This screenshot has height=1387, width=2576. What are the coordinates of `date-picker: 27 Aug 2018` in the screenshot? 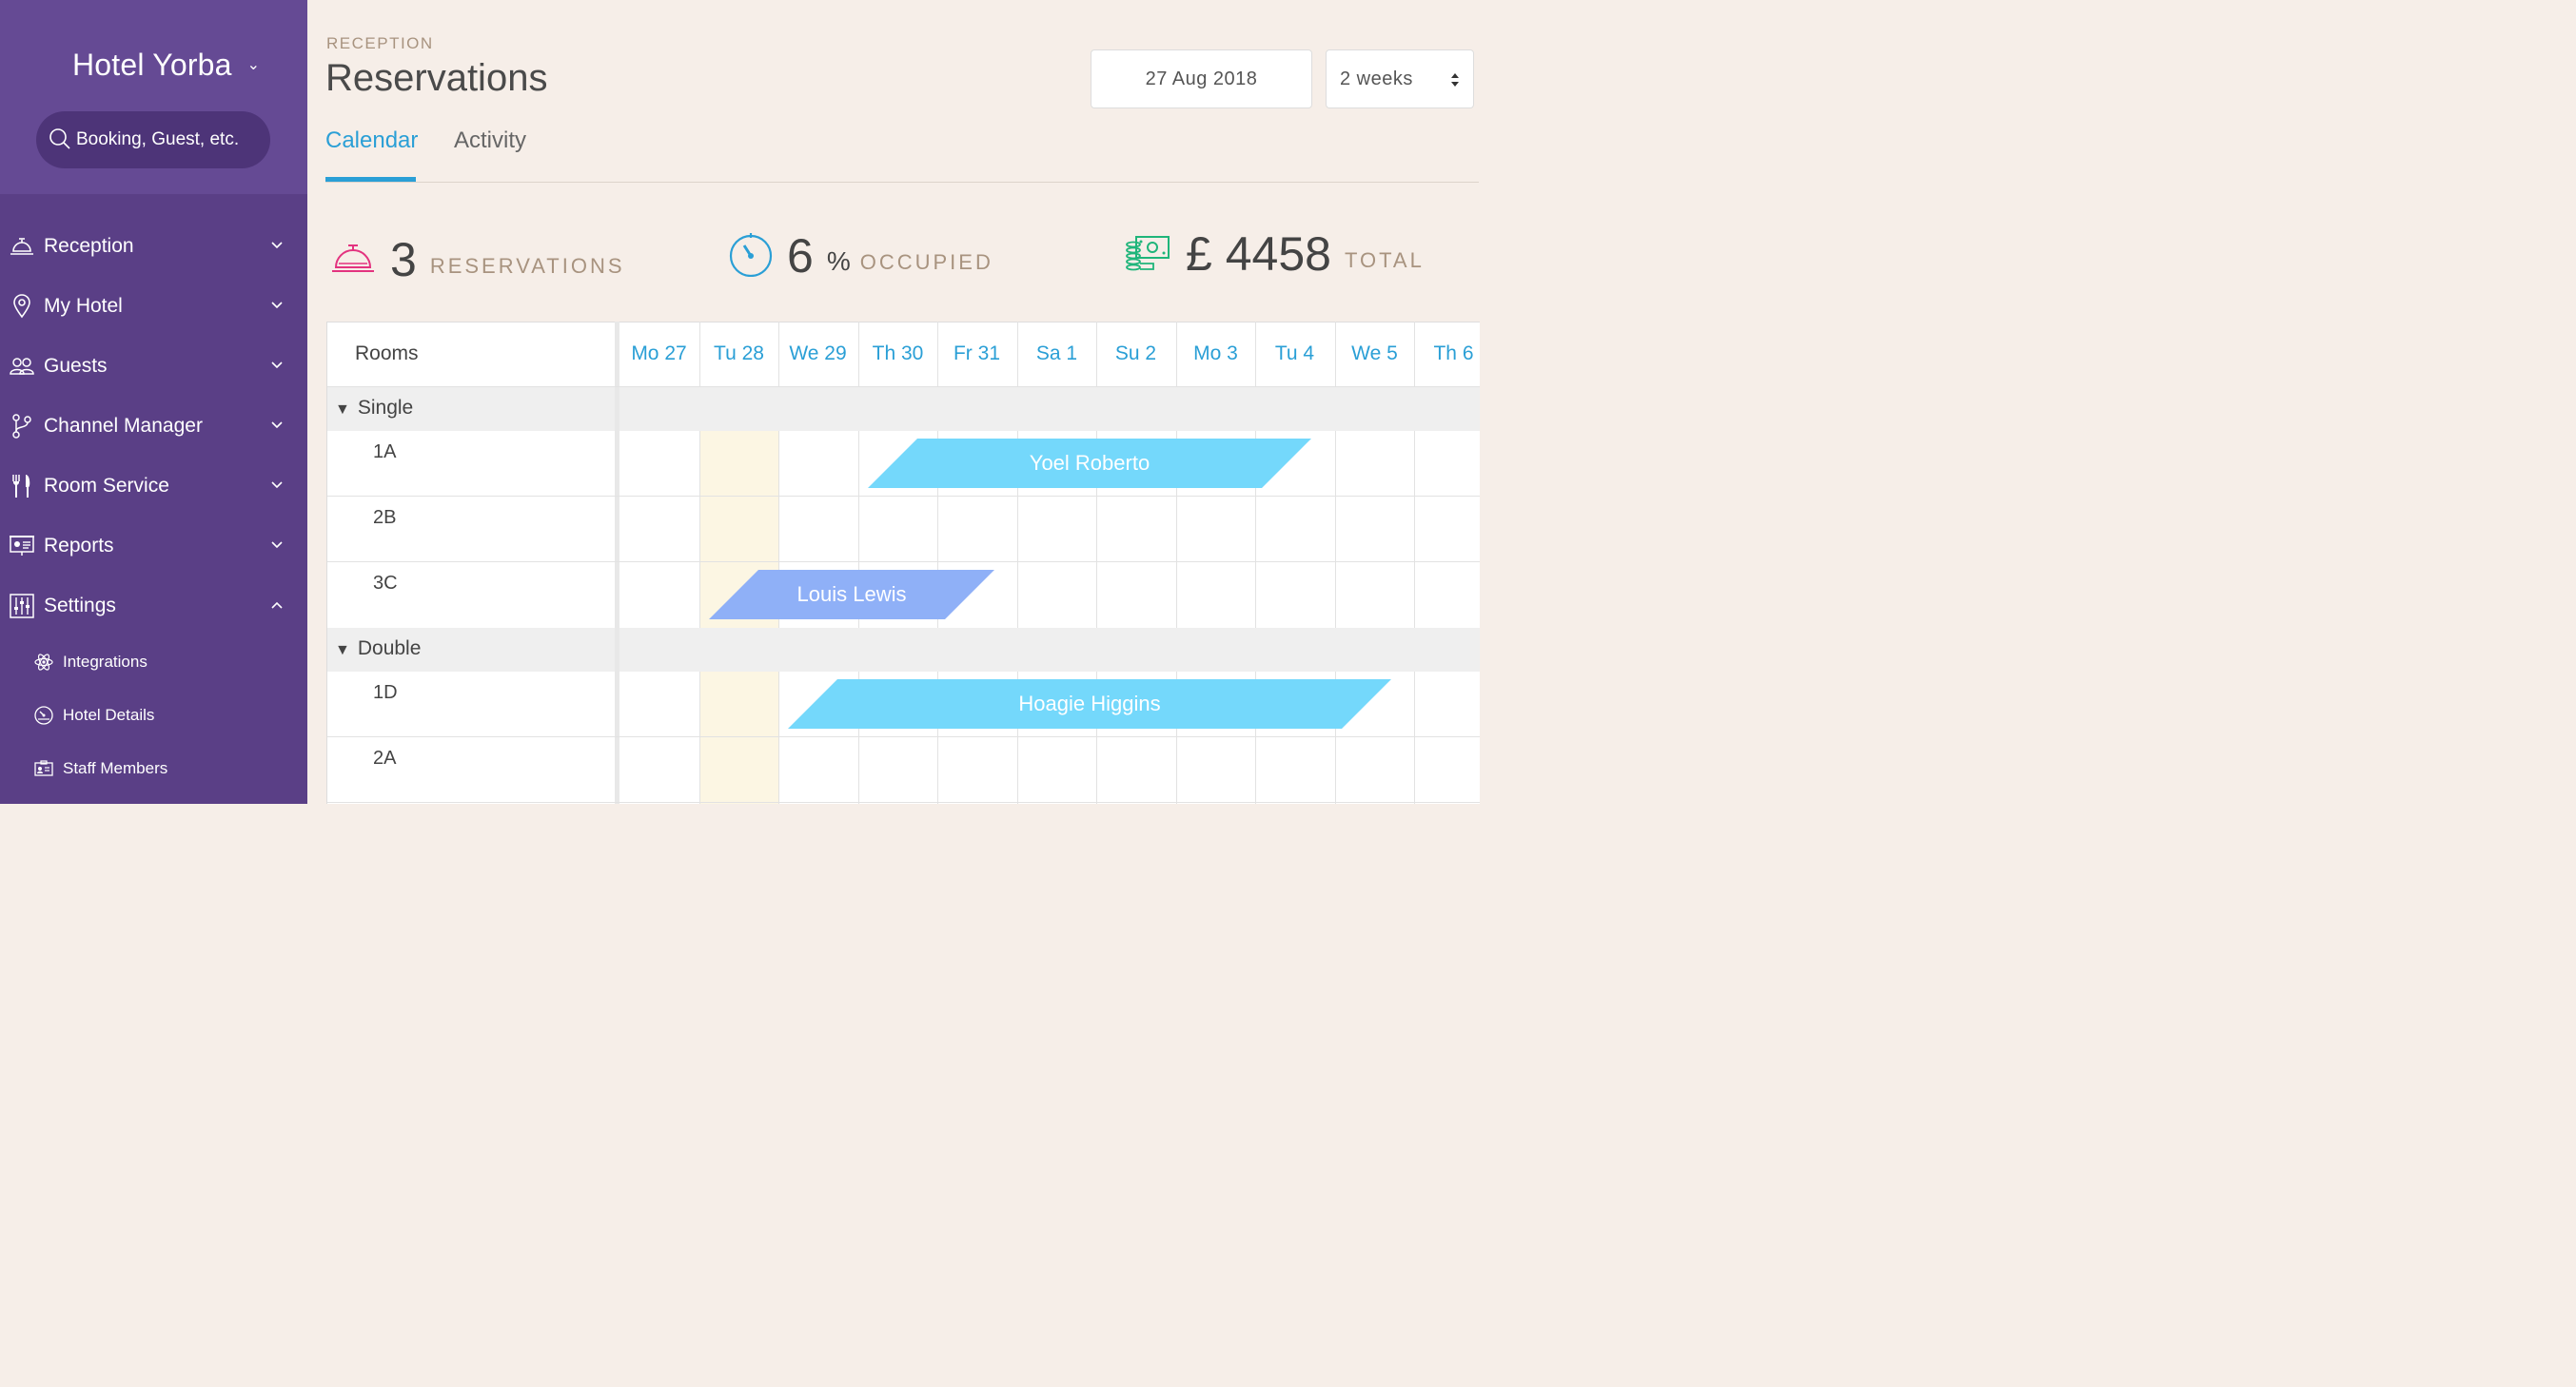 It's located at (1201, 78).